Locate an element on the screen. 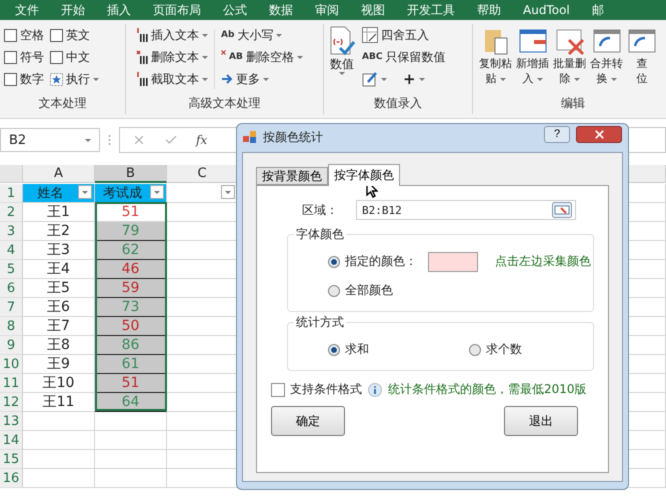  ribbon-button: 批量删 除 is located at coordinates (569, 59).